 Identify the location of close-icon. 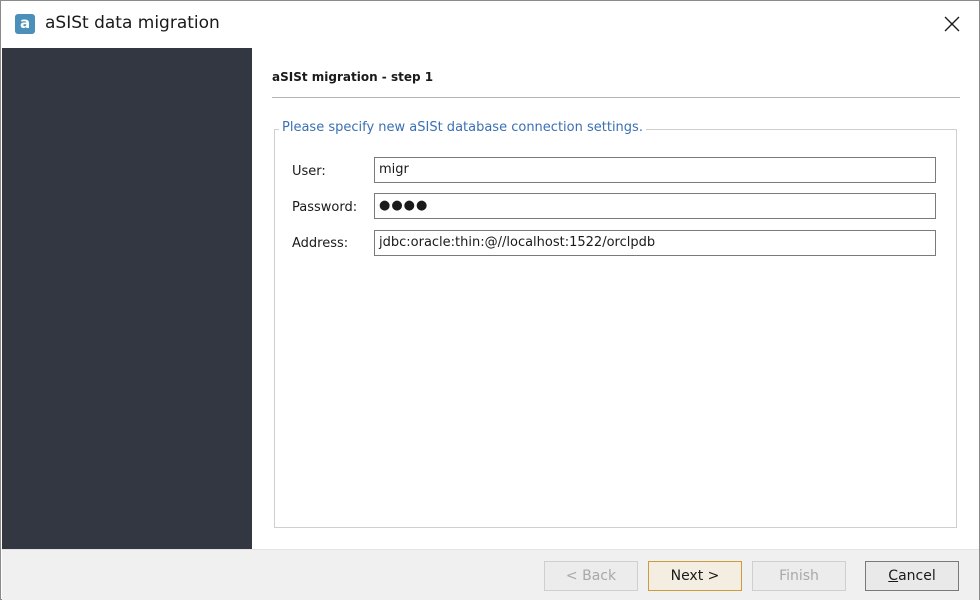
(952, 24).